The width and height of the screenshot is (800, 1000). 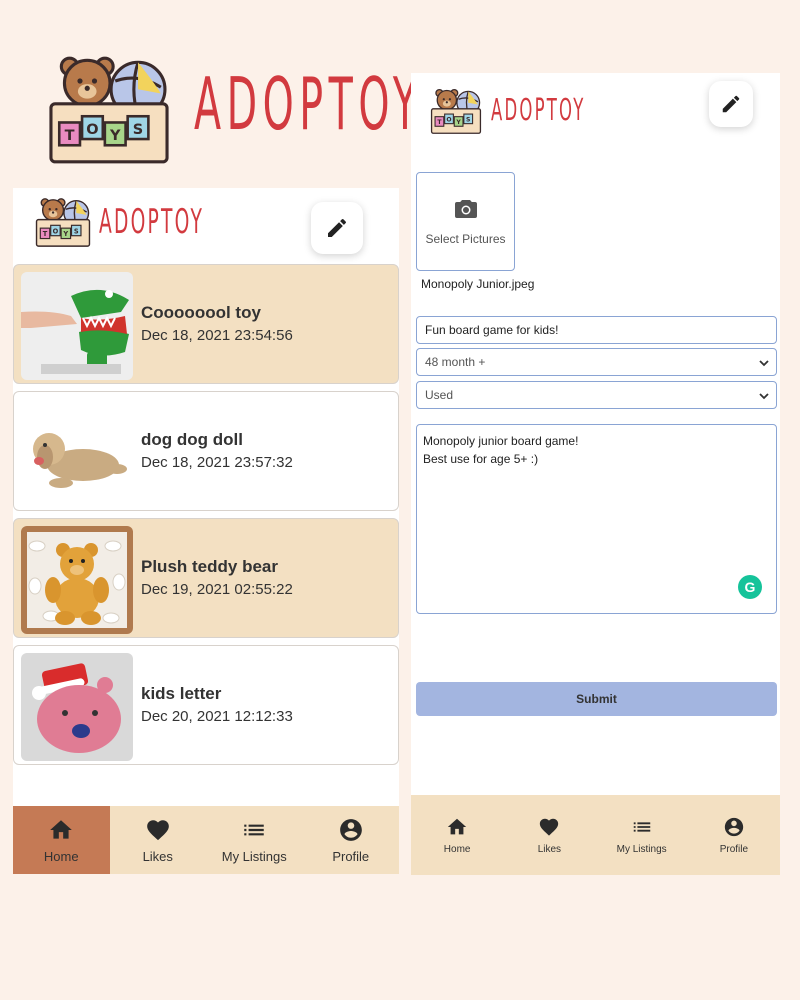 I want to click on listing-title: Coooooool toy, so click(x=201, y=312).